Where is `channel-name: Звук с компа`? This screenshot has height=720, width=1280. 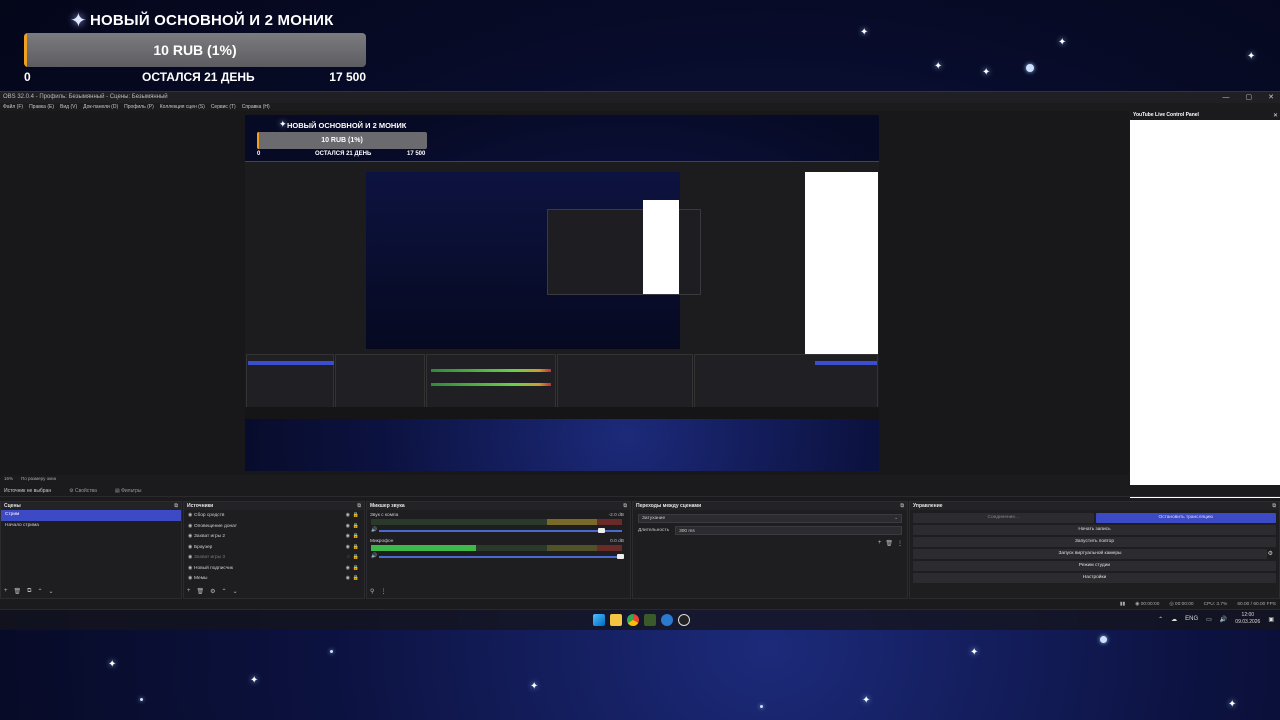 channel-name: Звук с компа is located at coordinates (384, 515).